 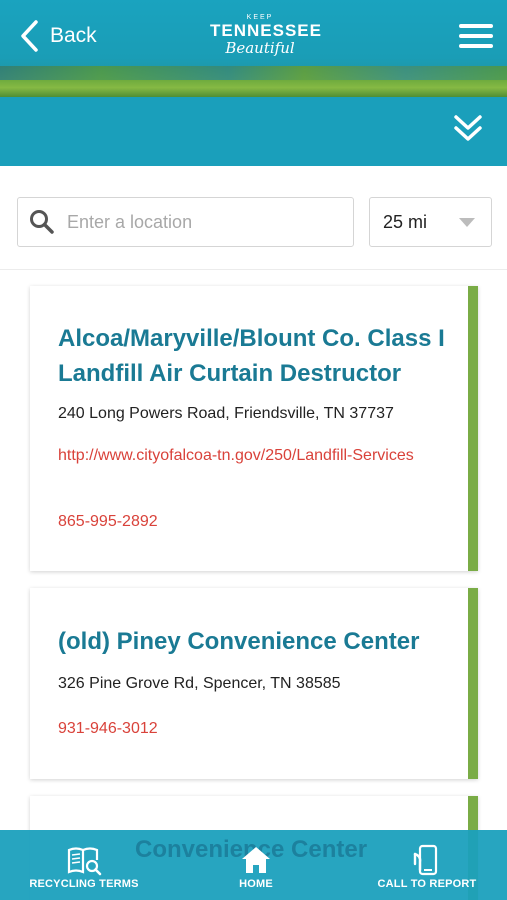 What do you see at coordinates (42, 222) in the screenshot?
I see `search-icon` at bounding box center [42, 222].